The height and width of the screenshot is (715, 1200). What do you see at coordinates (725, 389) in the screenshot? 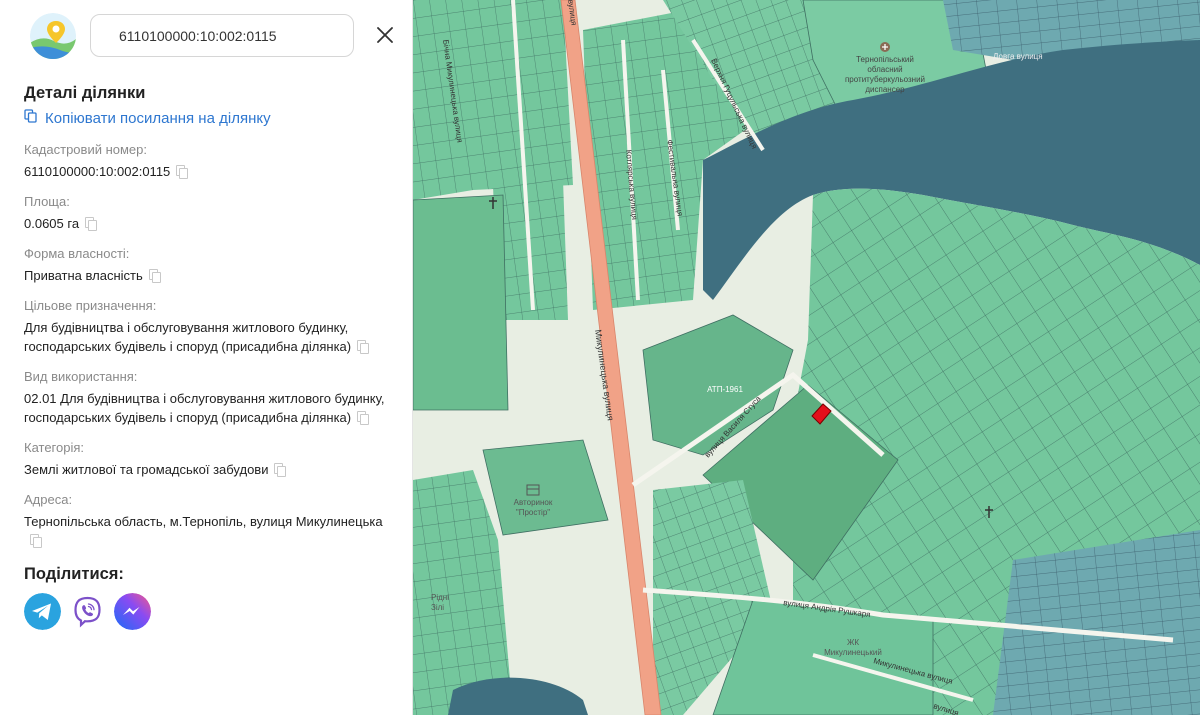
I see `map-label-atp: АТП-1961` at bounding box center [725, 389].